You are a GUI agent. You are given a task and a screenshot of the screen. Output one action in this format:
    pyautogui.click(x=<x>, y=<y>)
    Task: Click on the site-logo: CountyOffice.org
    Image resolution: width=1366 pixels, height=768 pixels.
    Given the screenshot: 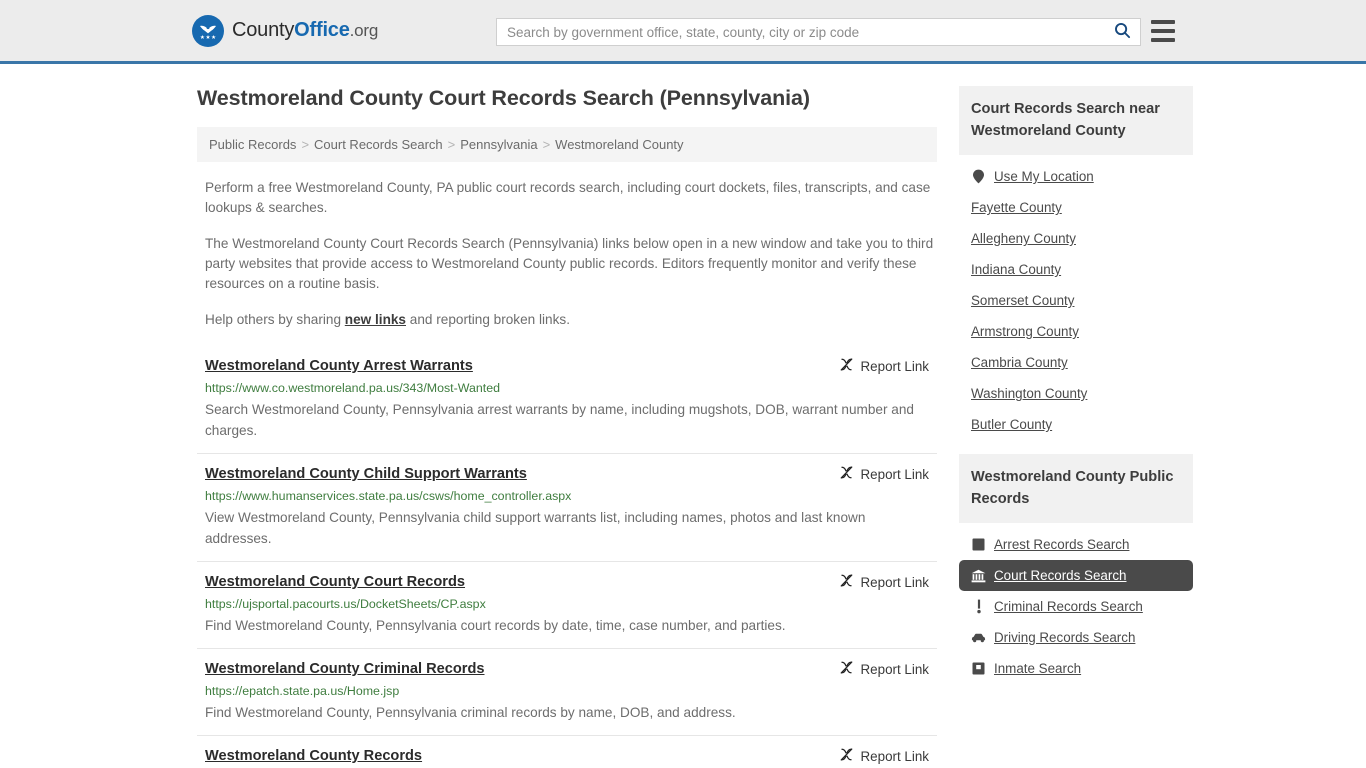 What is the action you would take?
    pyautogui.click(x=285, y=30)
    